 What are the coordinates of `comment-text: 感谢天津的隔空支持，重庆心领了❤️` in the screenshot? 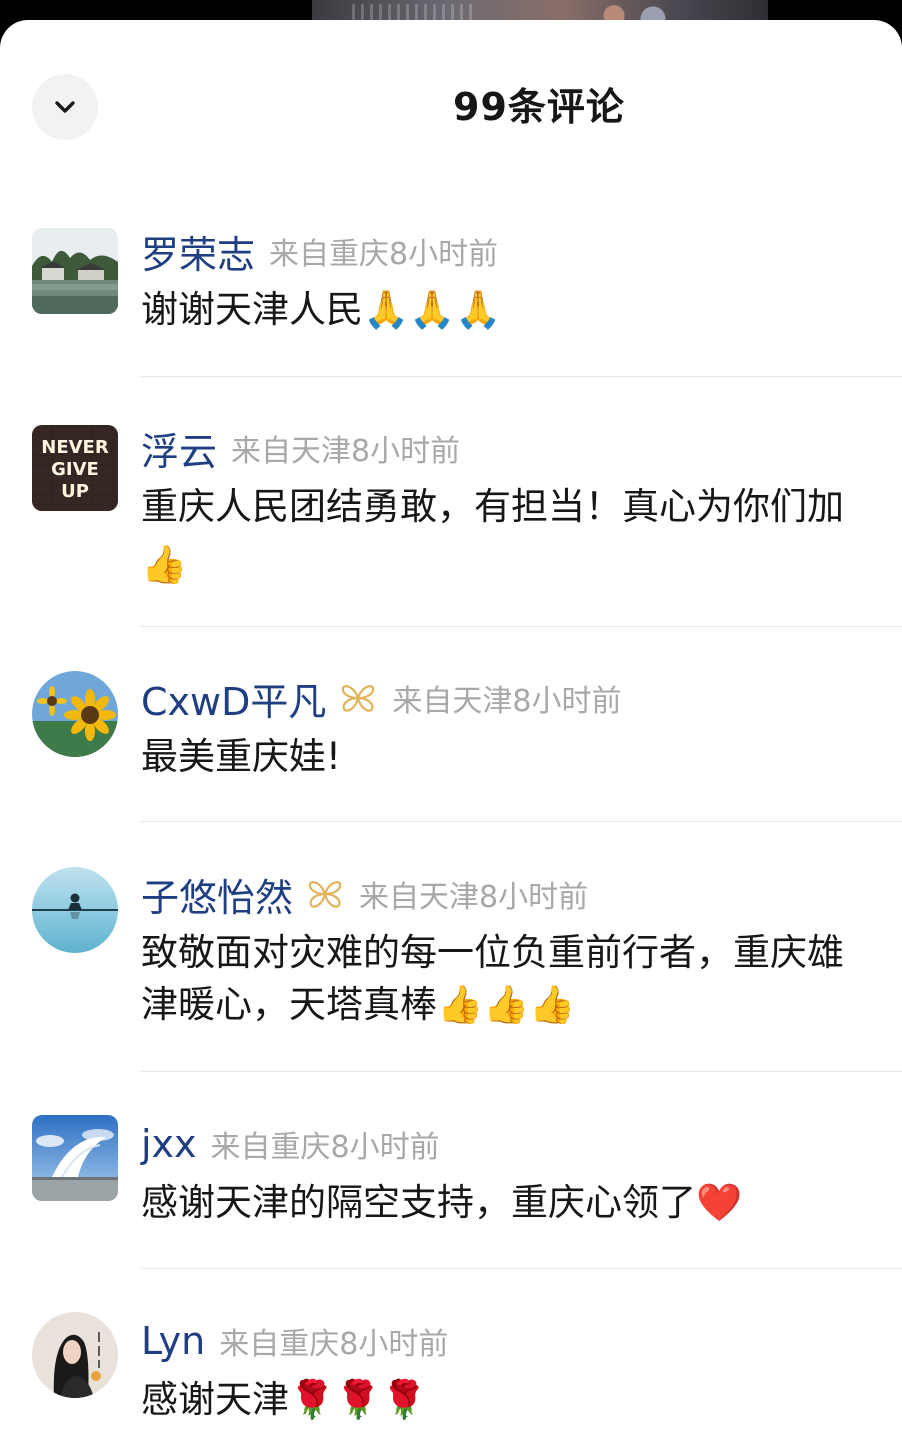 It's located at (521, 1203).